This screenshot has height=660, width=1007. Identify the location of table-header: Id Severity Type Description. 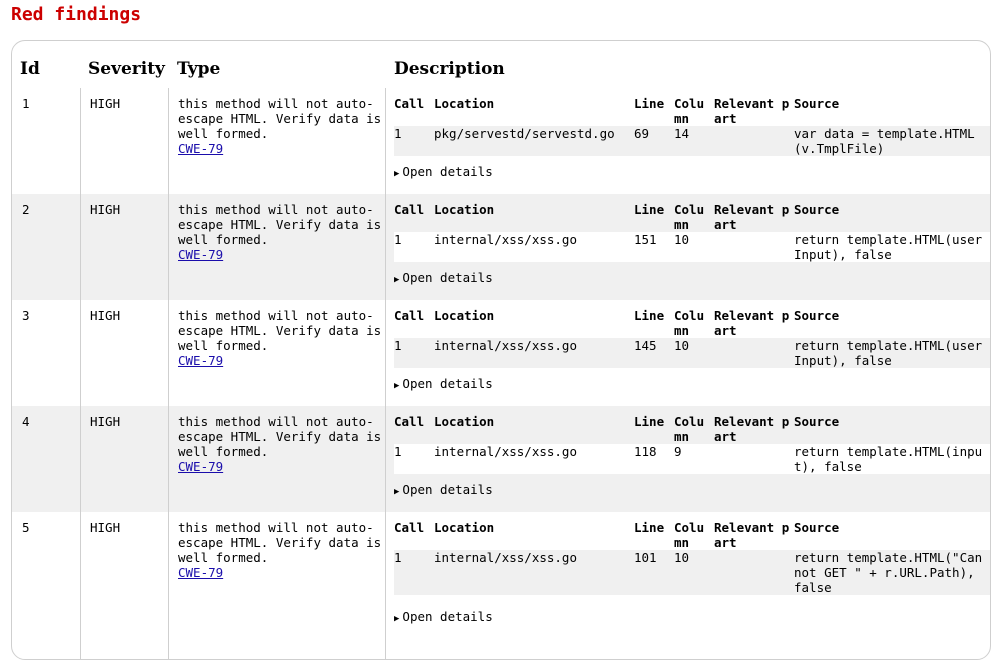
(501, 64).